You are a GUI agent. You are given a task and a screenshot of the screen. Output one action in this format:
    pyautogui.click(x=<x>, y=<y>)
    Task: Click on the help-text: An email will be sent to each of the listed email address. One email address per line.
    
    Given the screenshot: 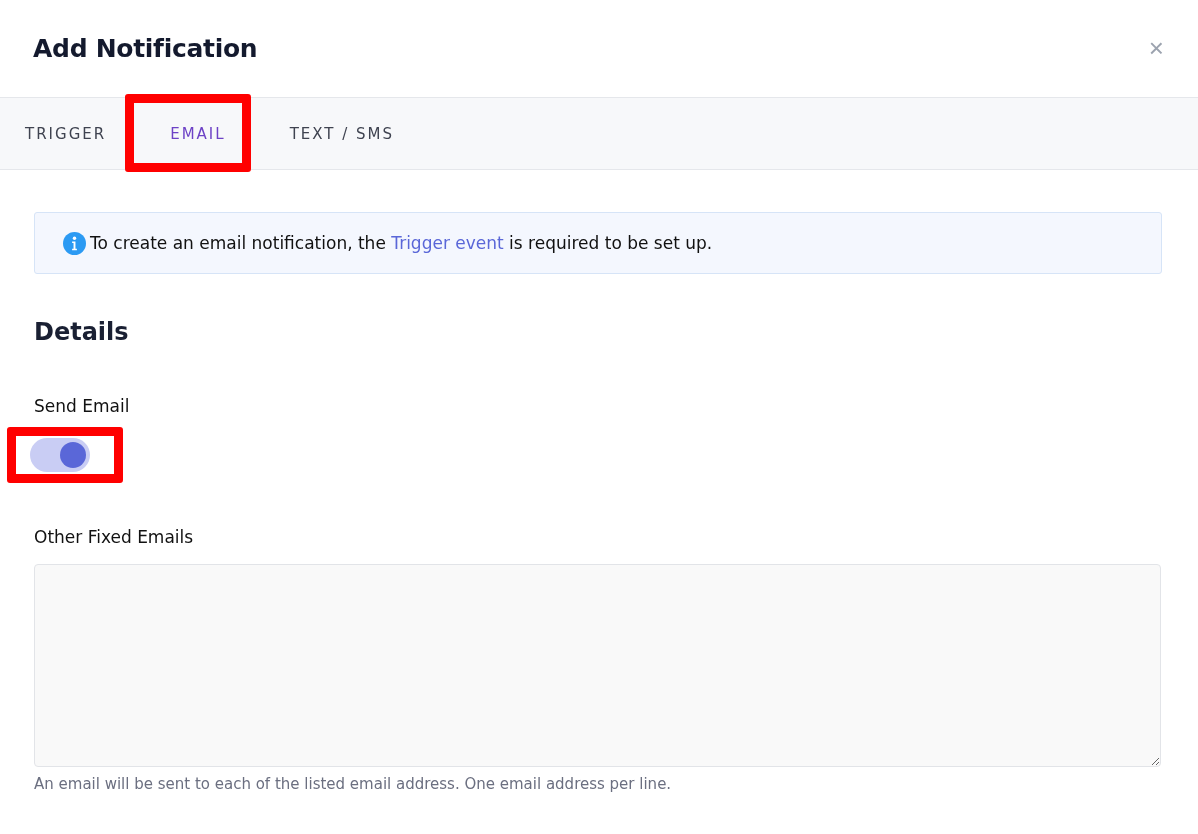 What is the action you would take?
    pyautogui.click(x=353, y=784)
    